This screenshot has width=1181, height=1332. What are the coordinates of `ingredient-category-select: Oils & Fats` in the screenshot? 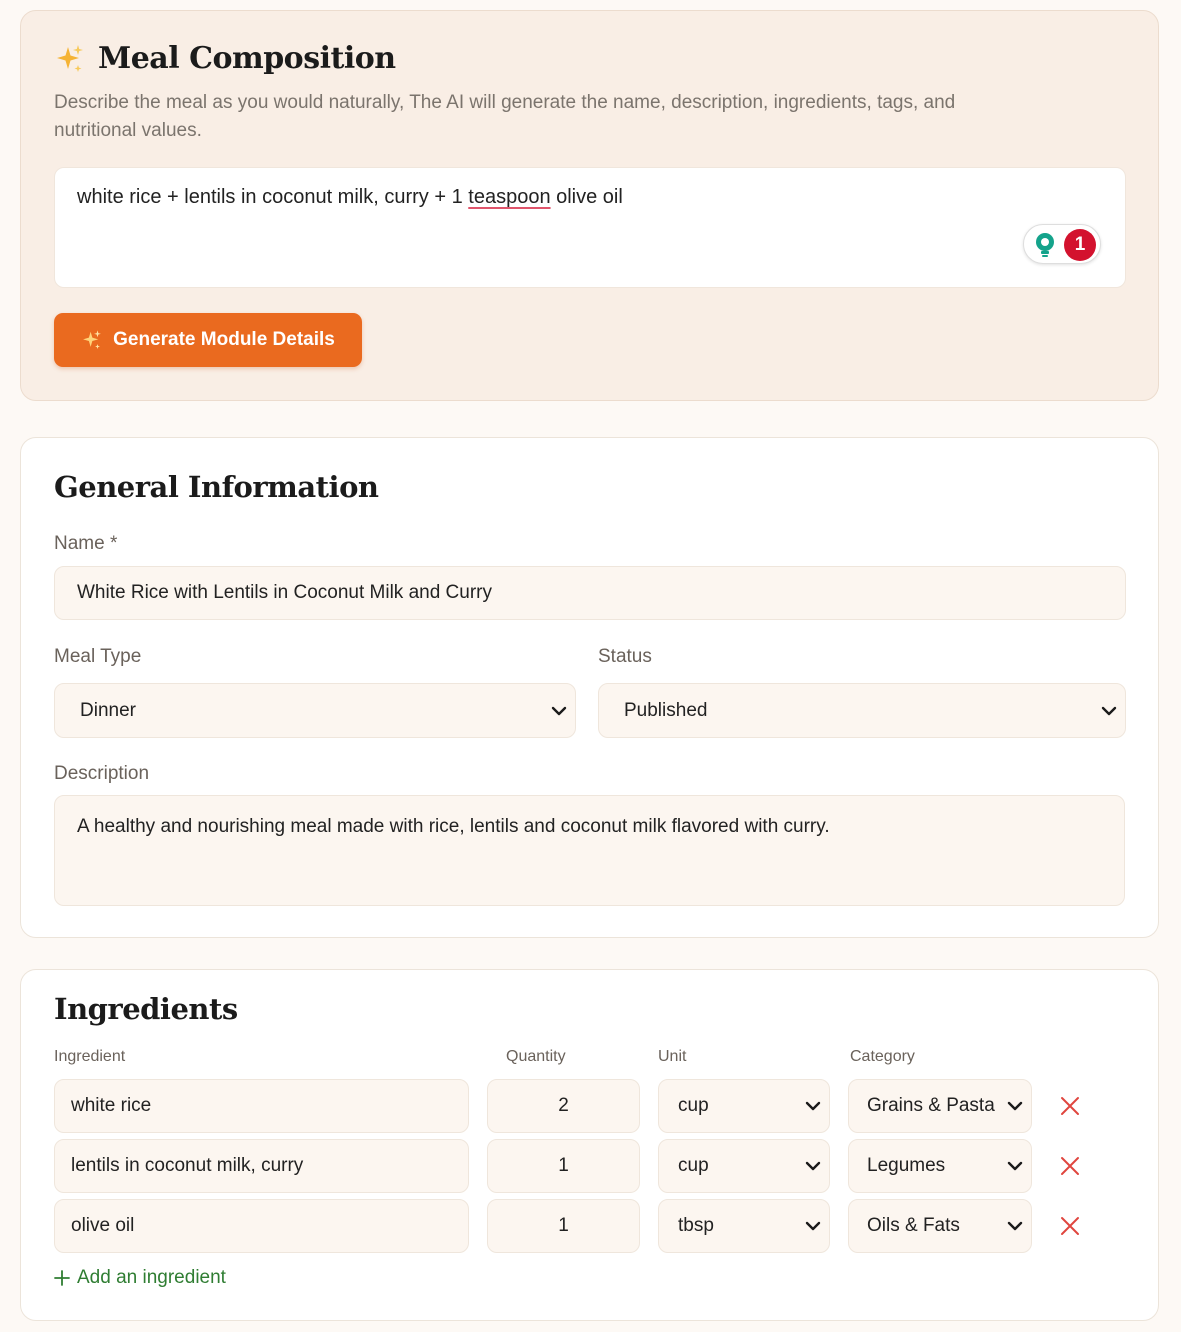 It's located at (940, 1226).